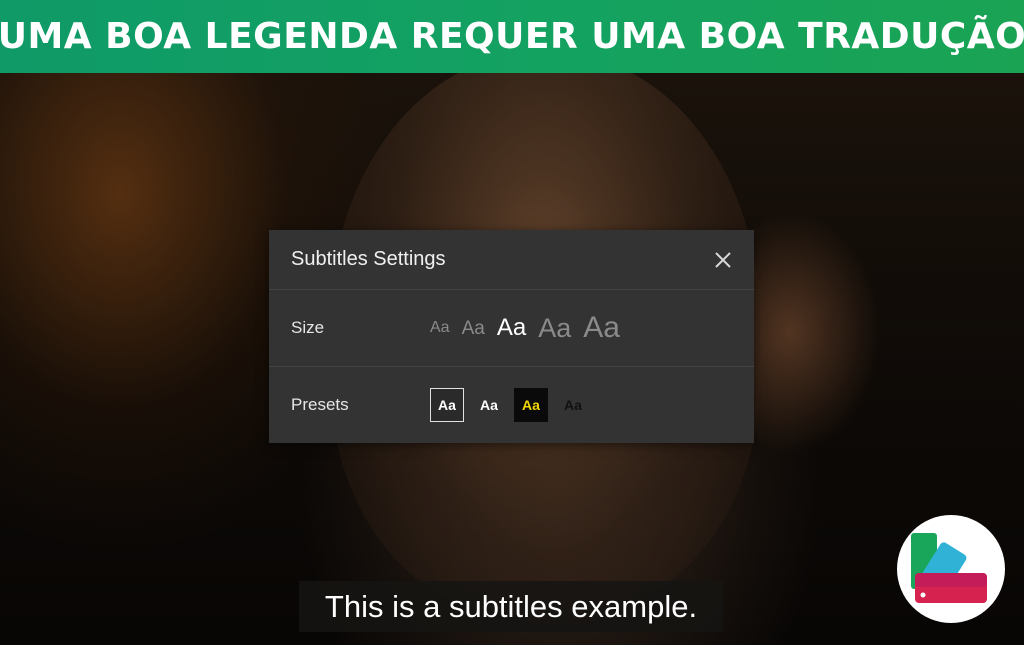 The width and height of the screenshot is (1024, 645). I want to click on size-option-xsmall: Aa, so click(440, 328).